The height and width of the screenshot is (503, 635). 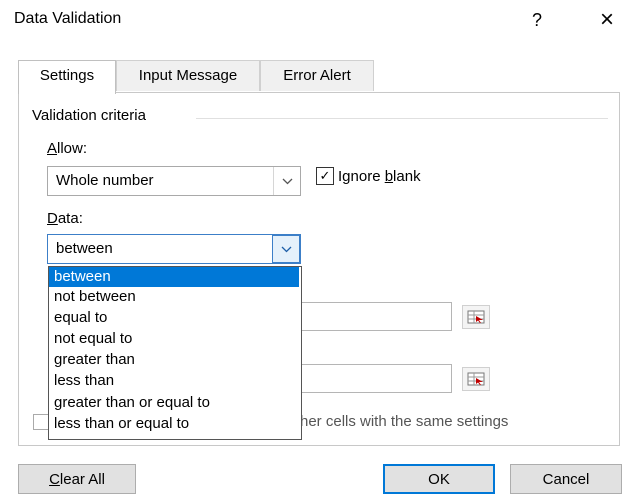 What do you see at coordinates (566, 479) in the screenshot?
I see `cancel-button: Cancel` at bounding box center [566, 479].